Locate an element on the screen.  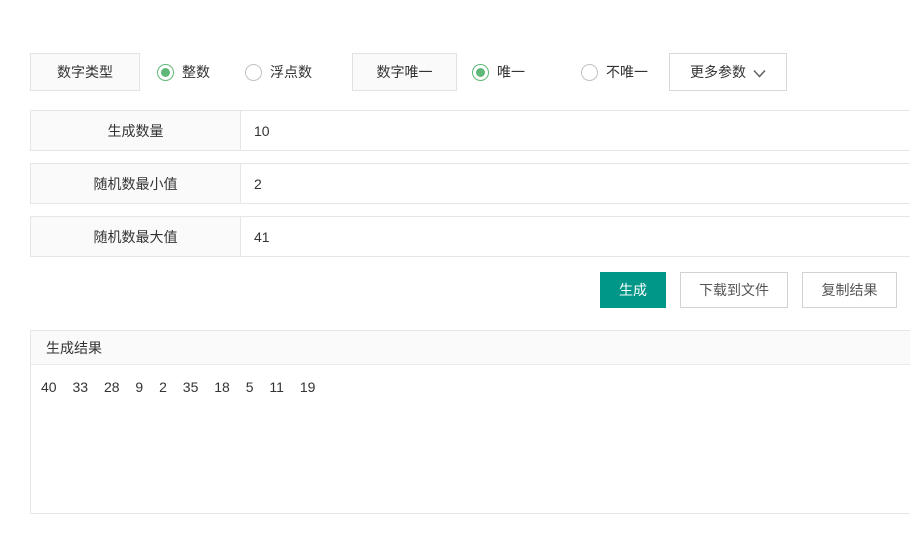
generate-button: 生成 is located at coordinates (633, 290).